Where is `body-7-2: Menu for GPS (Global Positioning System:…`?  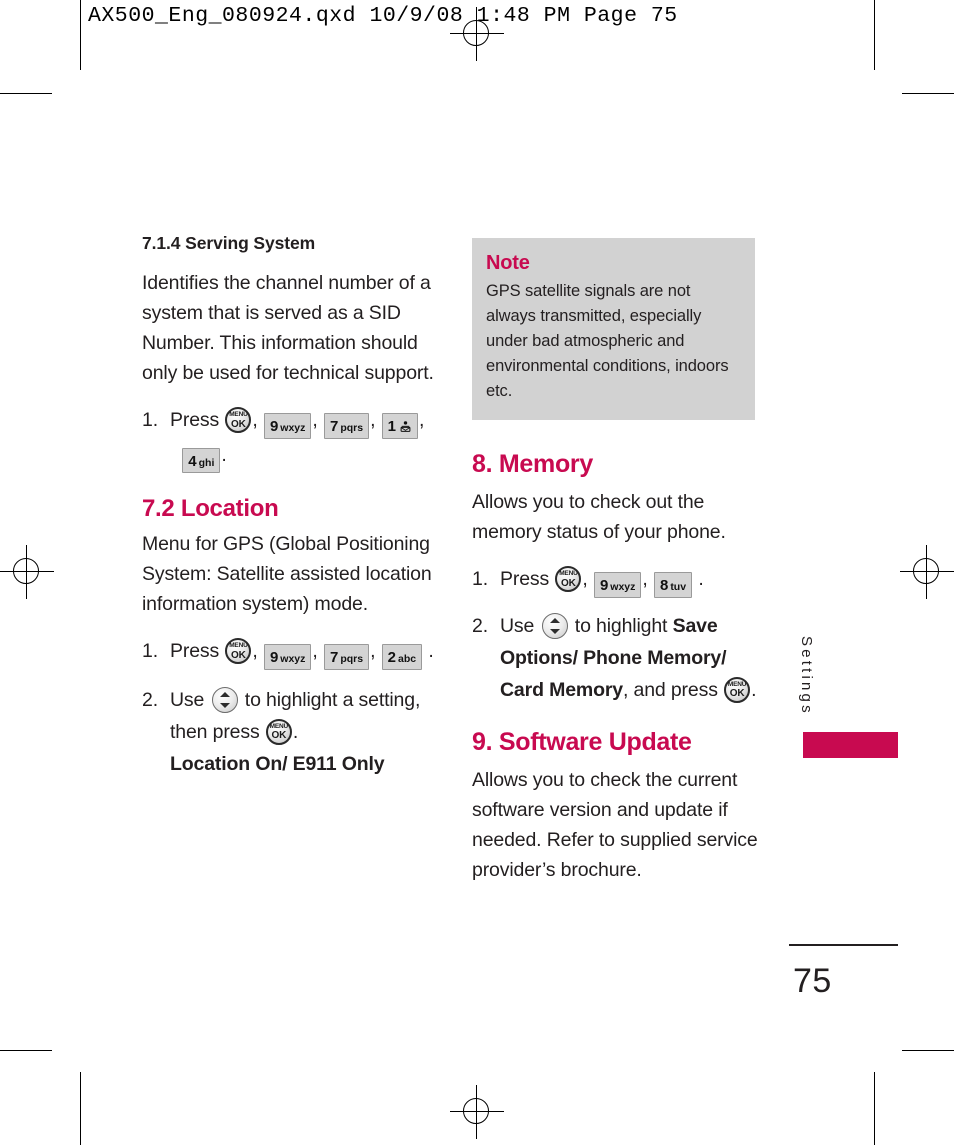
body-7-2: Menu for GPS (Global Positioning System:… is located at coordinates (287, 574).